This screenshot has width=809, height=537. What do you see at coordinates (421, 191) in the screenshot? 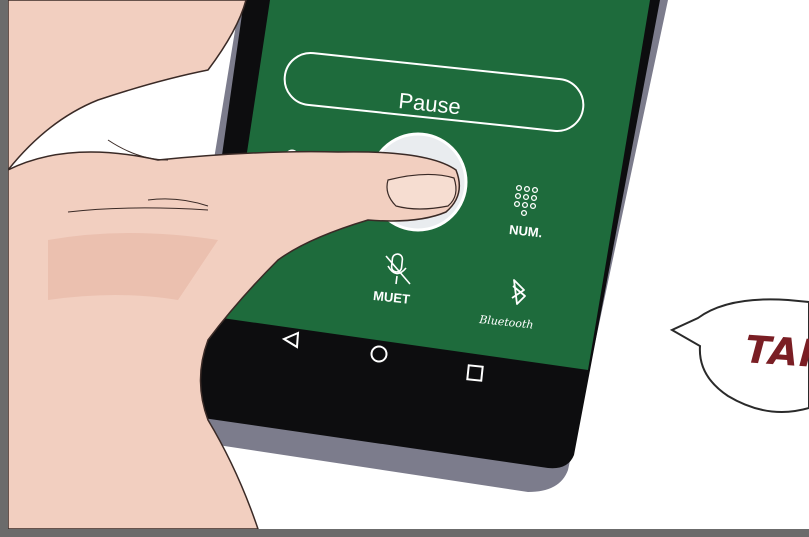
I see `thumb-nail` at bounding box center [421, 191].